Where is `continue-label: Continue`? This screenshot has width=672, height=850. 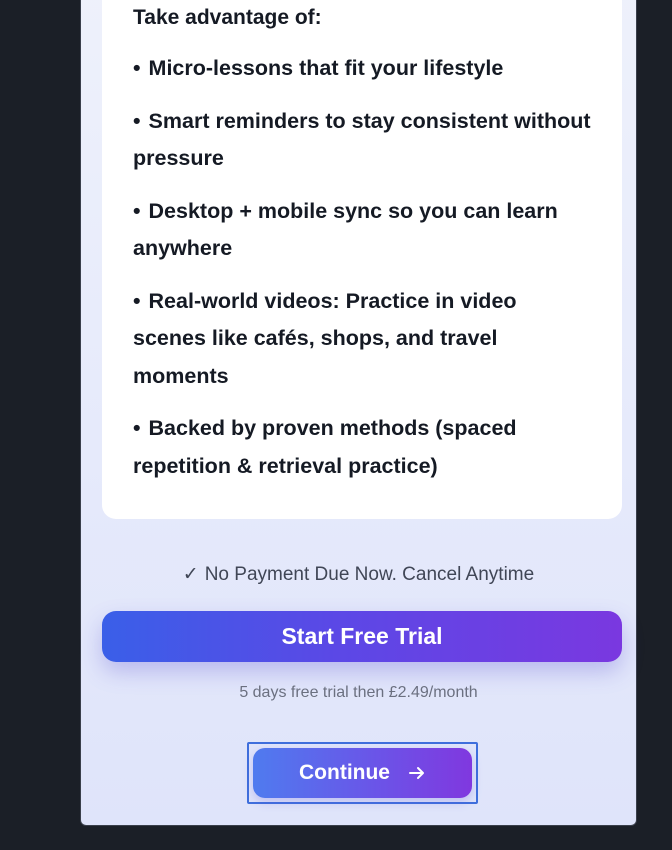
continue-label: Continue is located at coordinates (344, 772).